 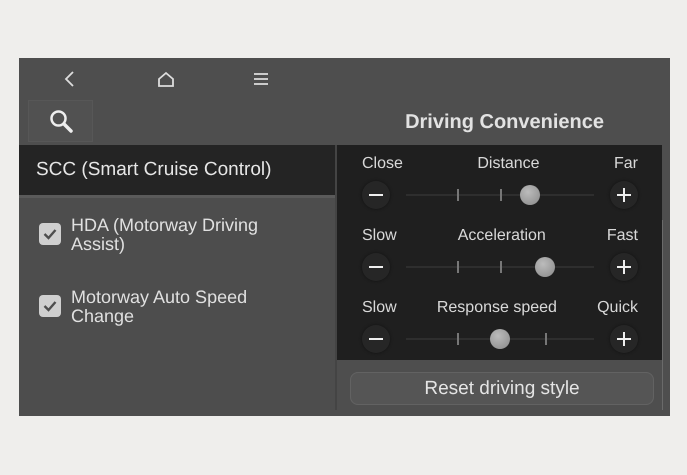 I want to click on menu-icon, so click(x=261, y=79).